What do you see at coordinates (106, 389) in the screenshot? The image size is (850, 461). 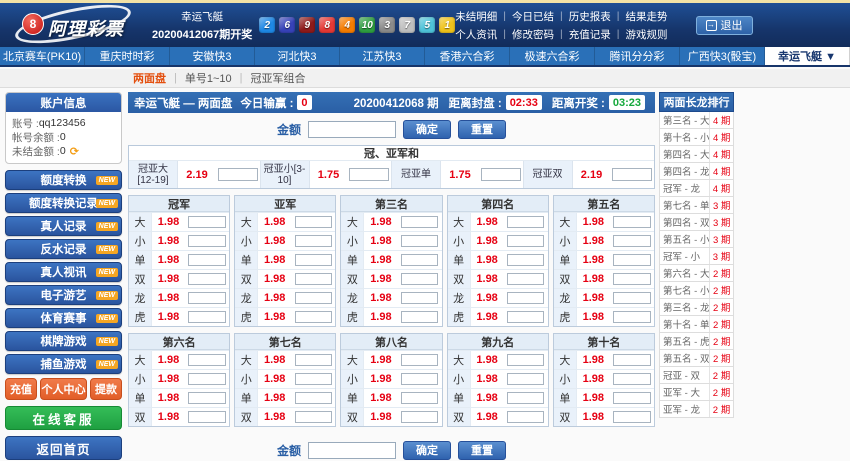 I see `quick-button: 提款` at bounding box center [106, 389].